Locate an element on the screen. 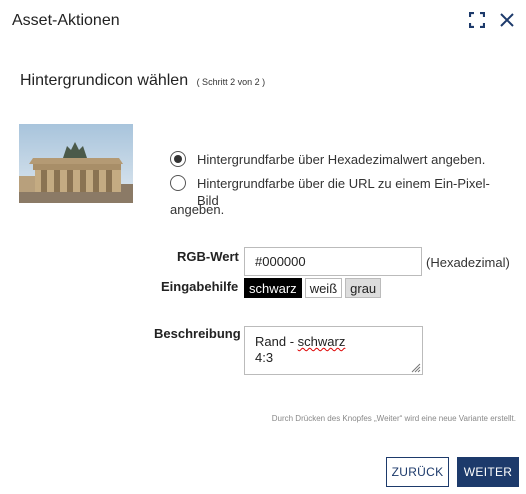  rgb-input: #000000 is located at coordinates (333, 261).